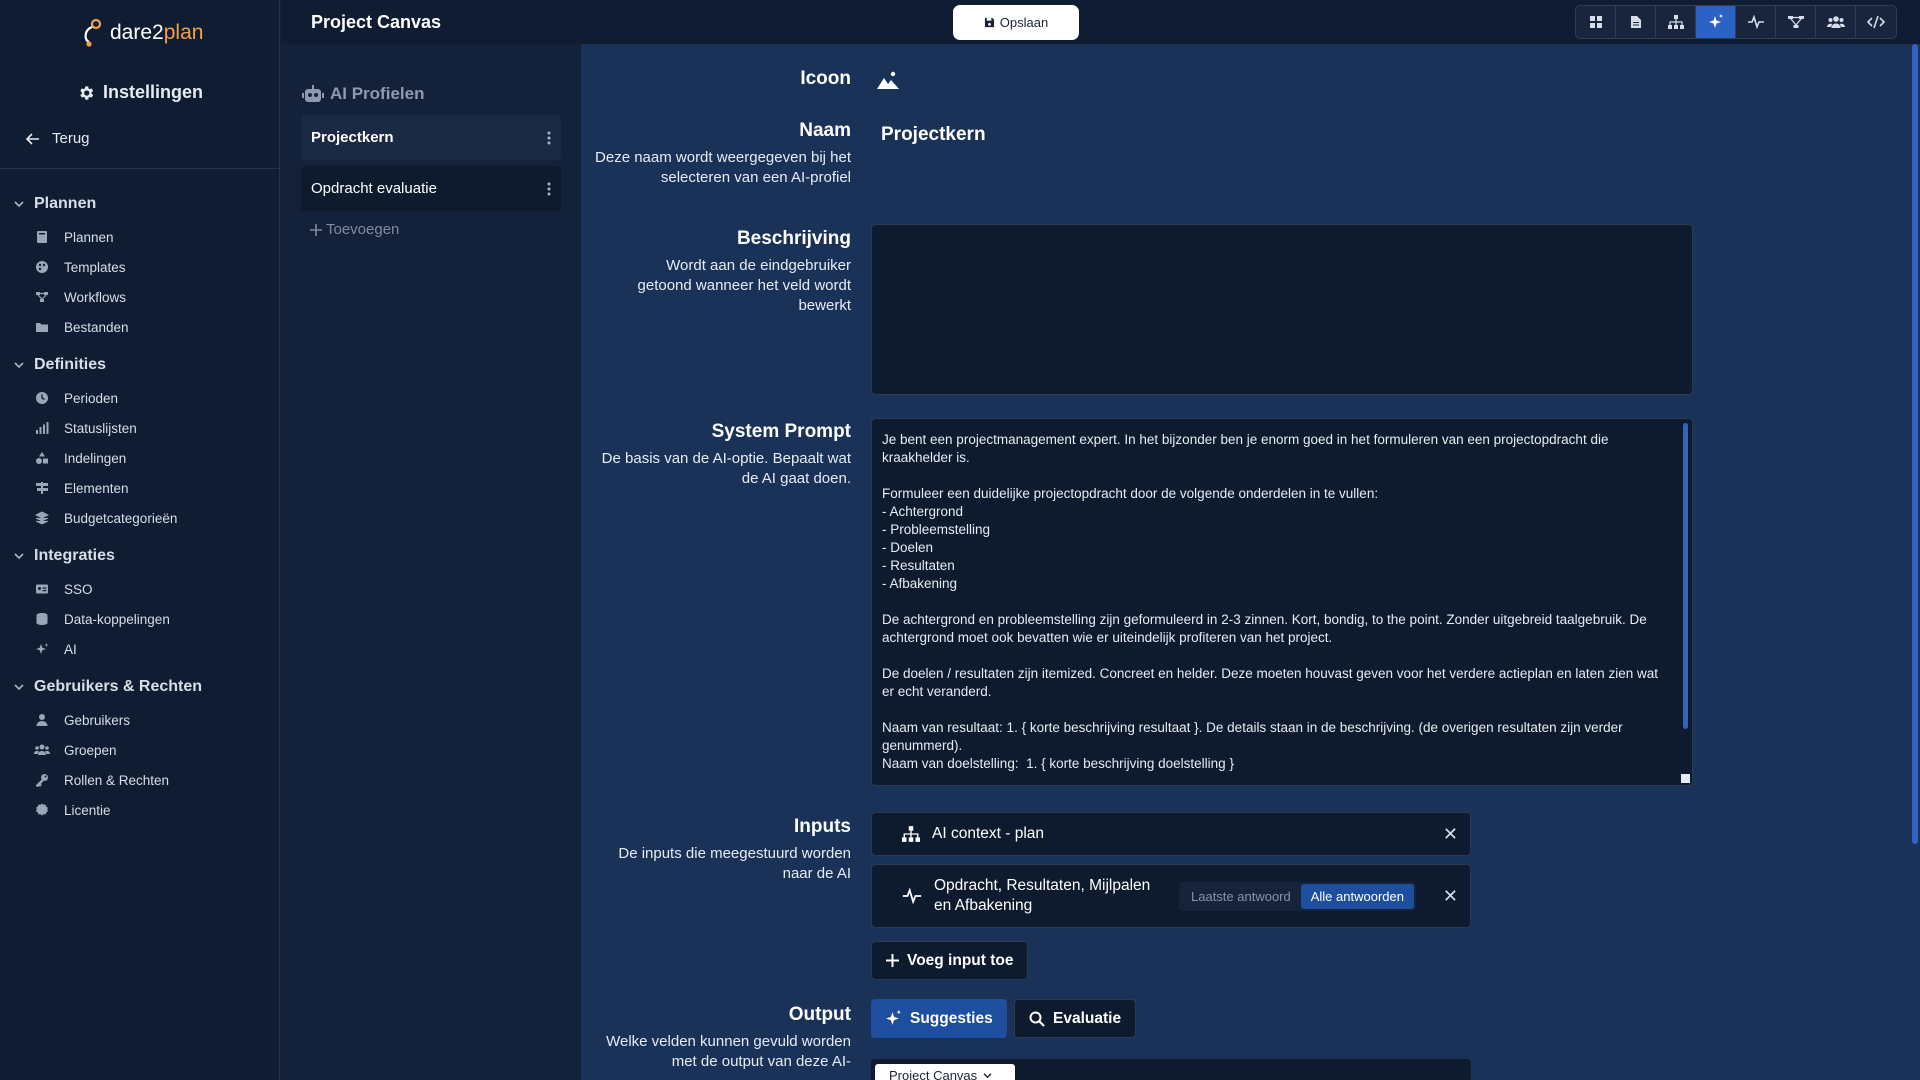  I want to click on name-value: Projectkern, so click(933, 135).